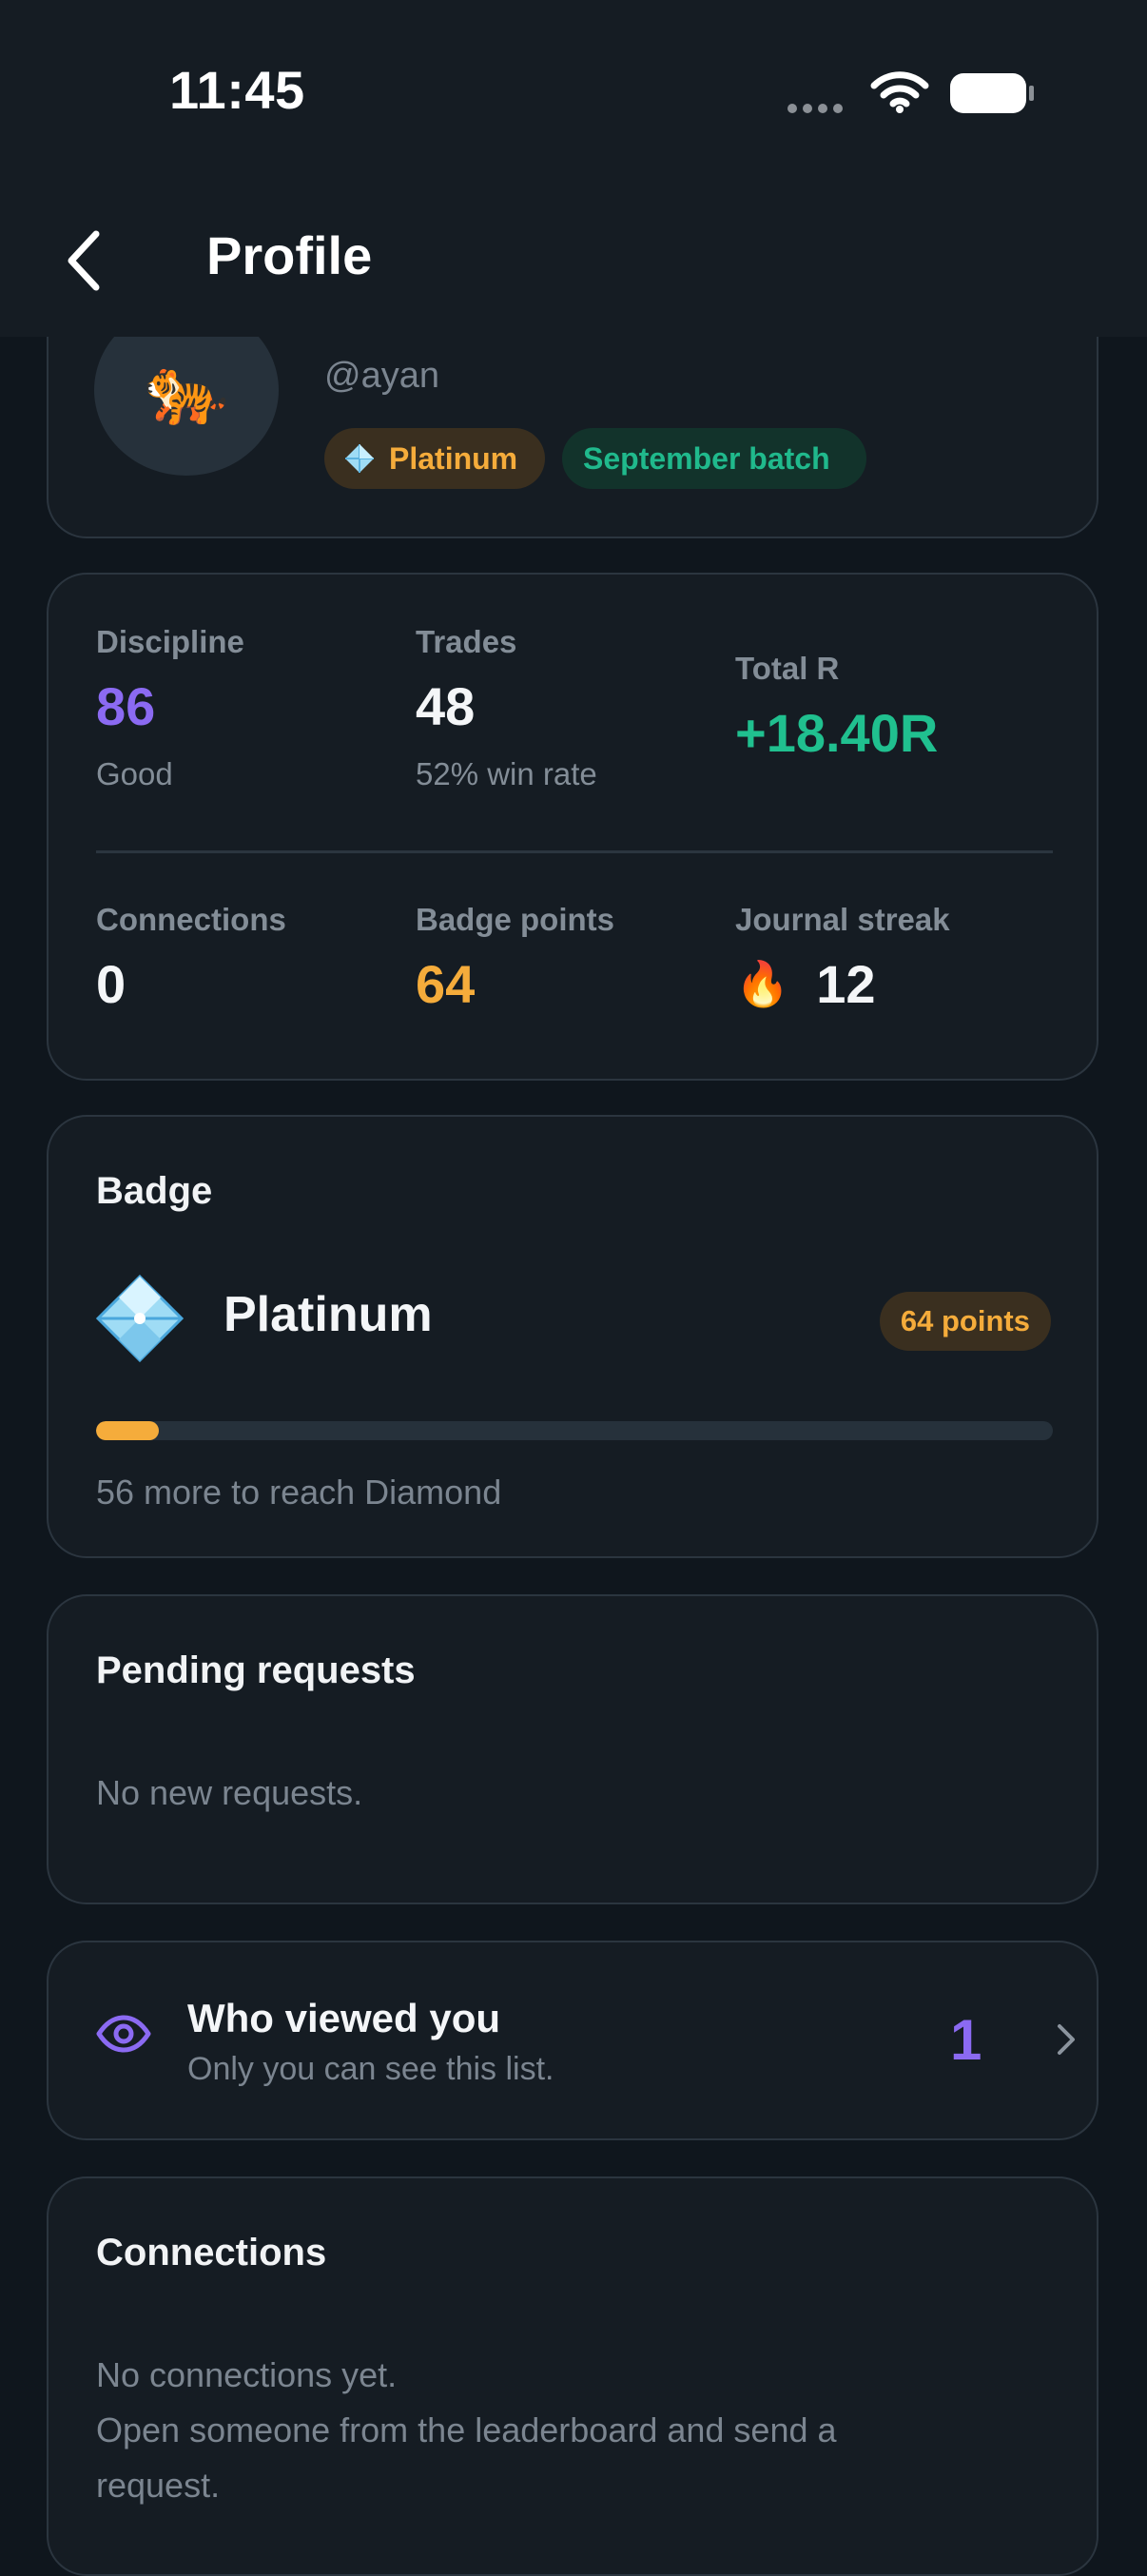 This screenshot has width=1147, height=2576. I want to click on stat-label: Total R, so click(787, 669).